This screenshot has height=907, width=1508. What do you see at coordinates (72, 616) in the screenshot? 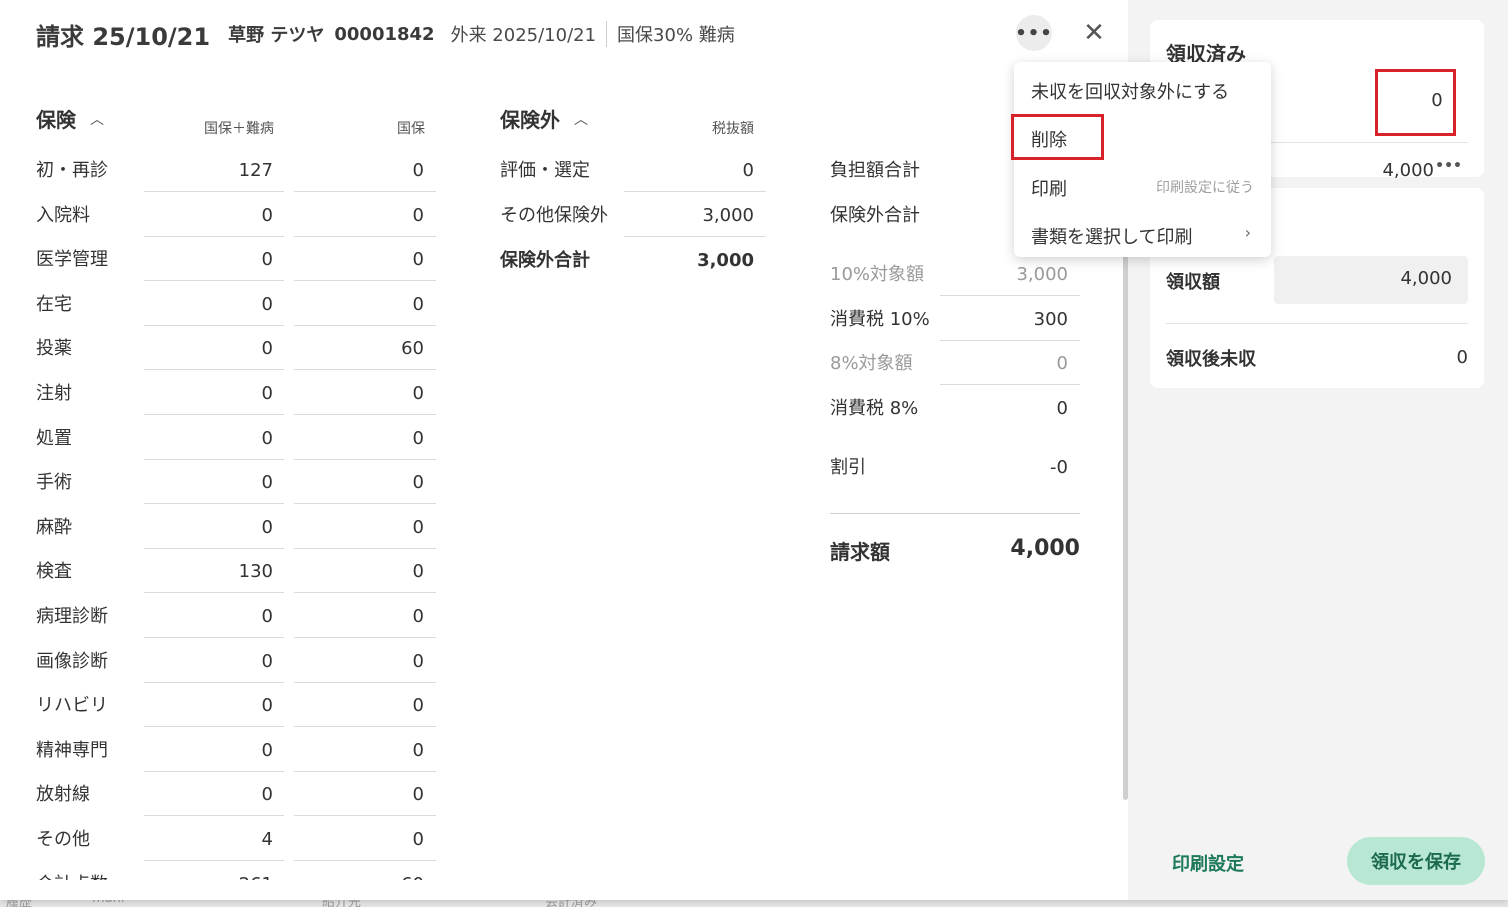
I see `row-label: 病理診断` at bounding box center [72, 616].